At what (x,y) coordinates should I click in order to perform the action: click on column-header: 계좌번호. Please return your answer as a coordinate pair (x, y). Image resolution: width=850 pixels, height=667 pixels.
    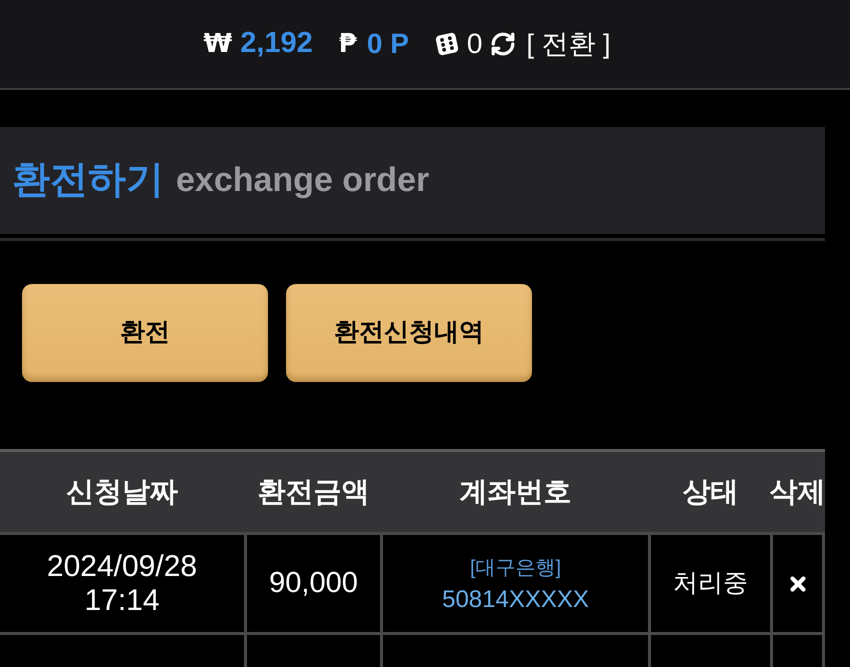
    Looking at the image, I should click on (516, 492).